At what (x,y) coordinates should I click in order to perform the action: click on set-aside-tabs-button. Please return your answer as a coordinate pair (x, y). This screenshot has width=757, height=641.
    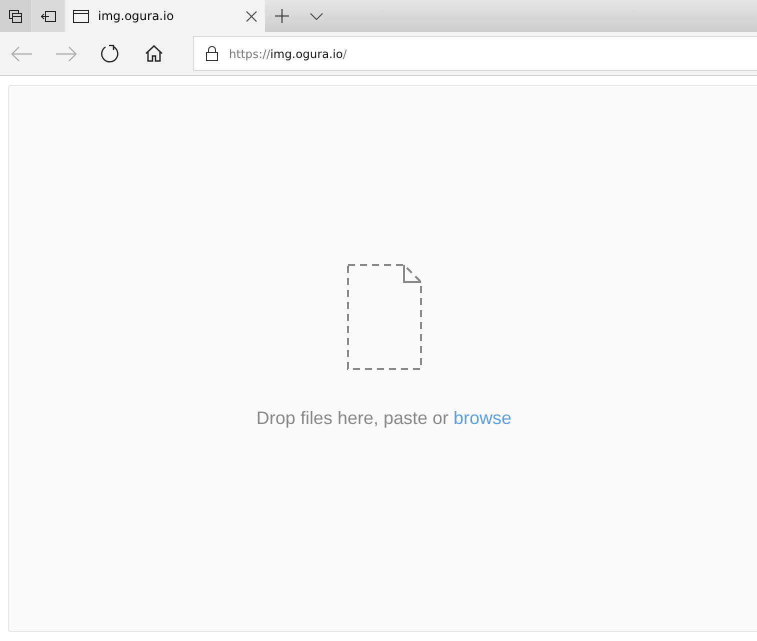
    Looking at the image, I should click on (48, 16).